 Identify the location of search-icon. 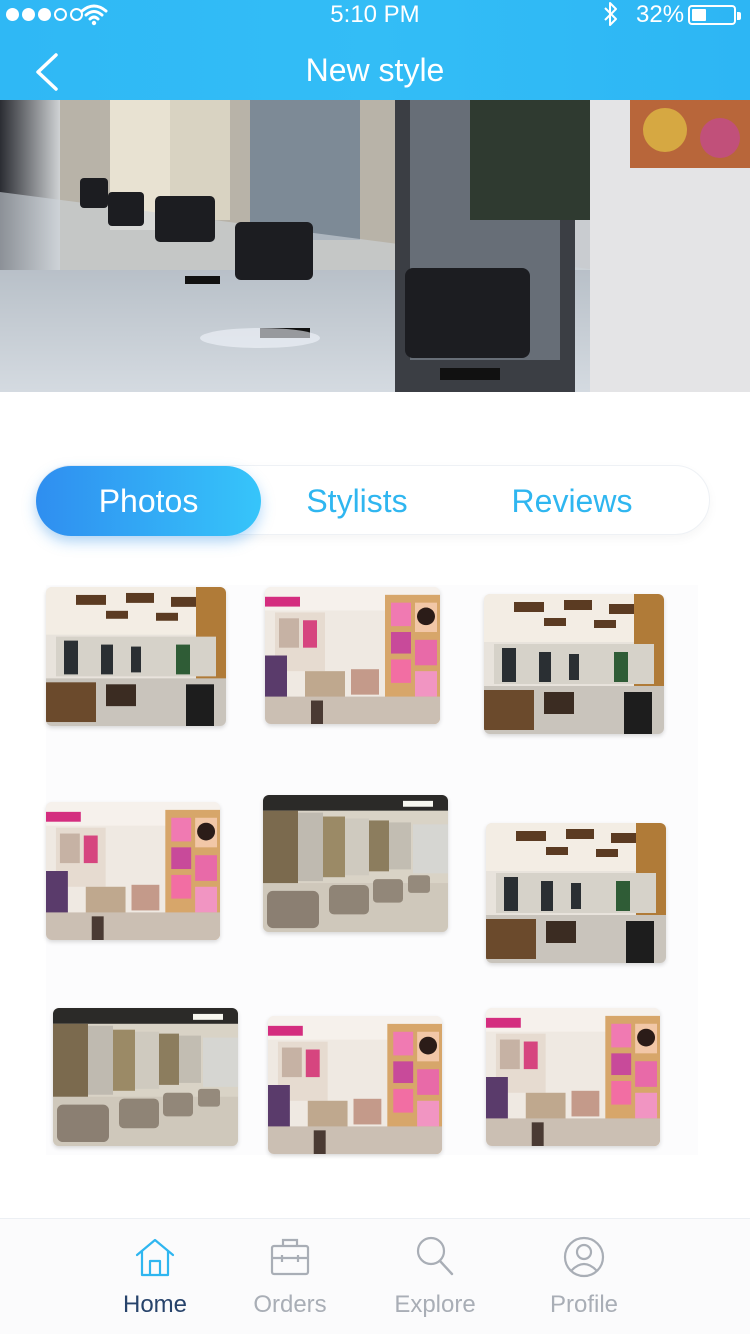
(435, 1256).